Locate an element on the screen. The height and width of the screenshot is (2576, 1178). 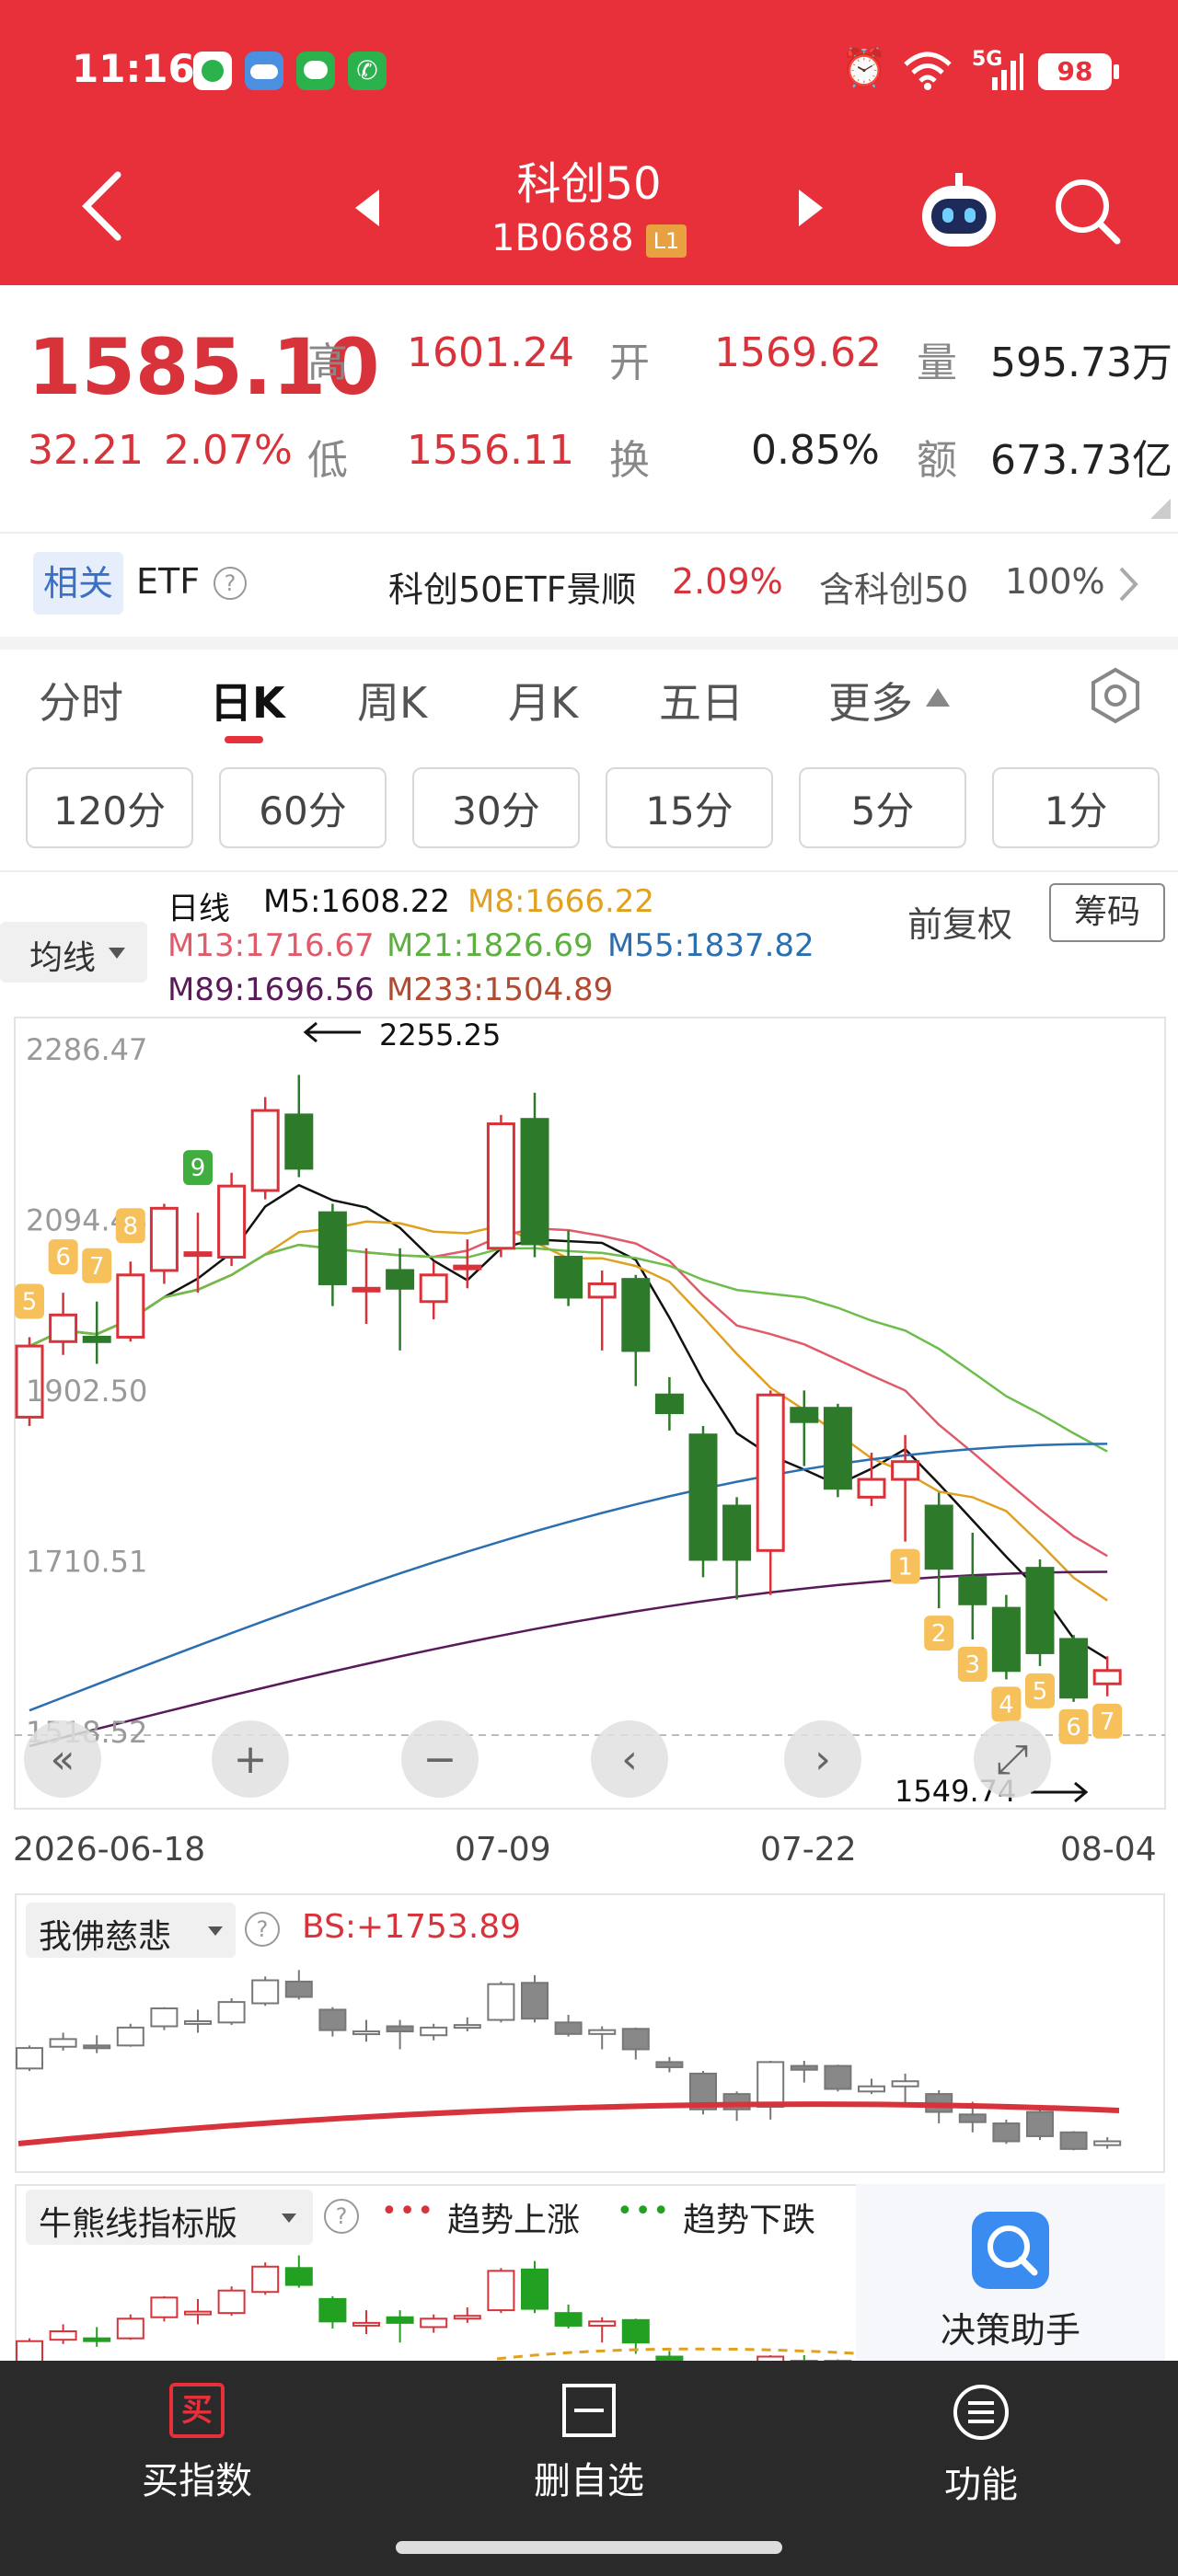
chevron-right-icon is located at coordinates (1128, 584).